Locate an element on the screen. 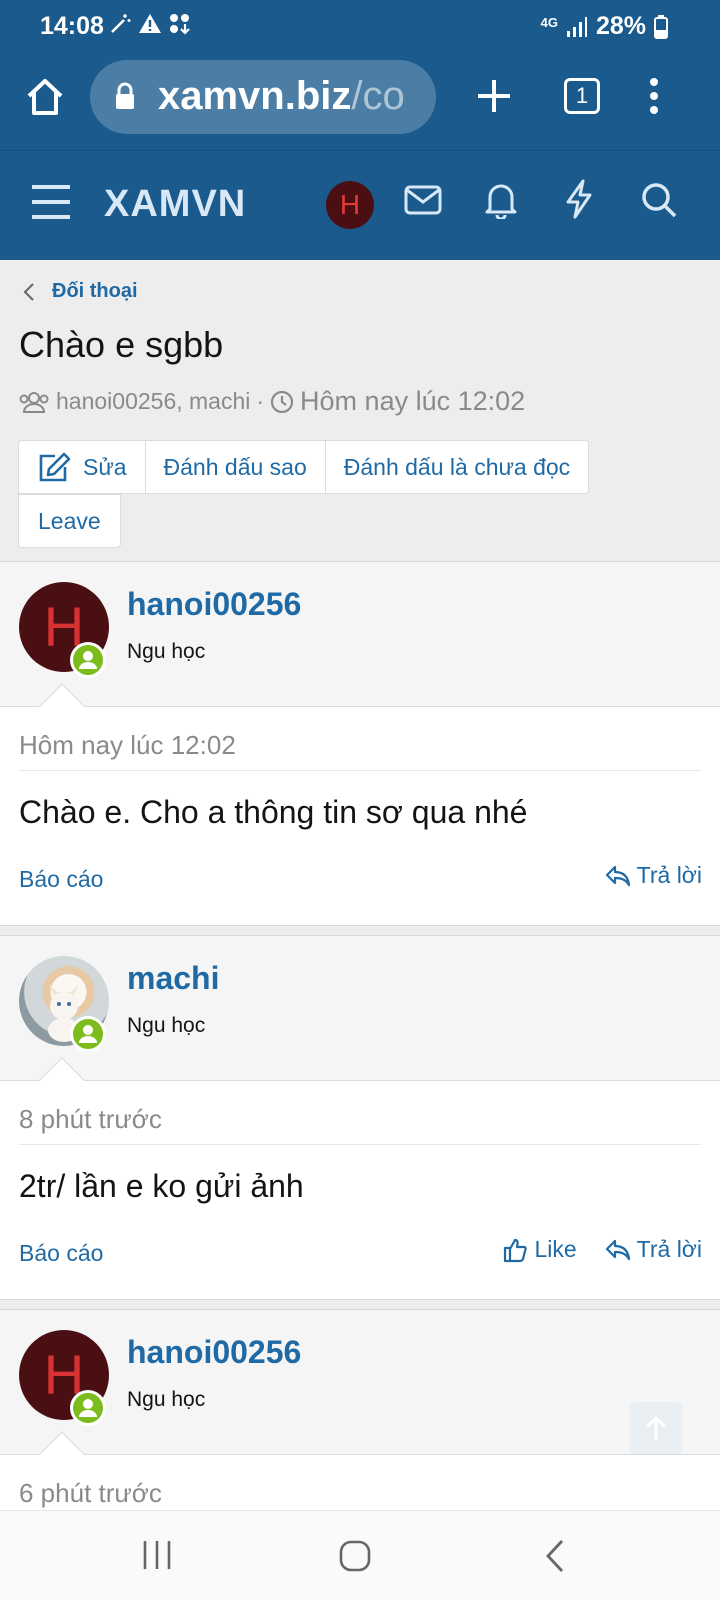 This screenshot has height=1600, width=720. like-button: Like is located at coordinates (539, 1249).